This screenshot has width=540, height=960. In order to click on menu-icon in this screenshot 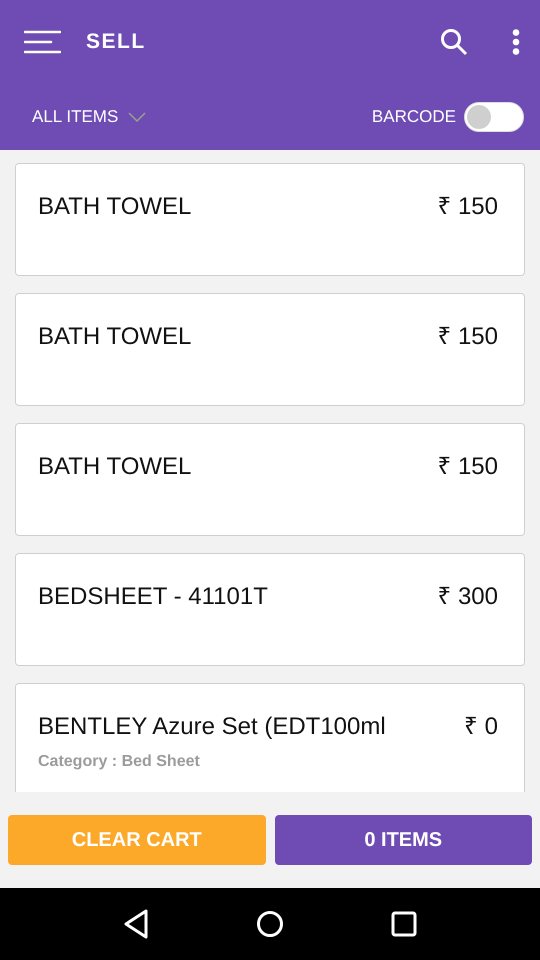, I will do `click(42, 42)`.